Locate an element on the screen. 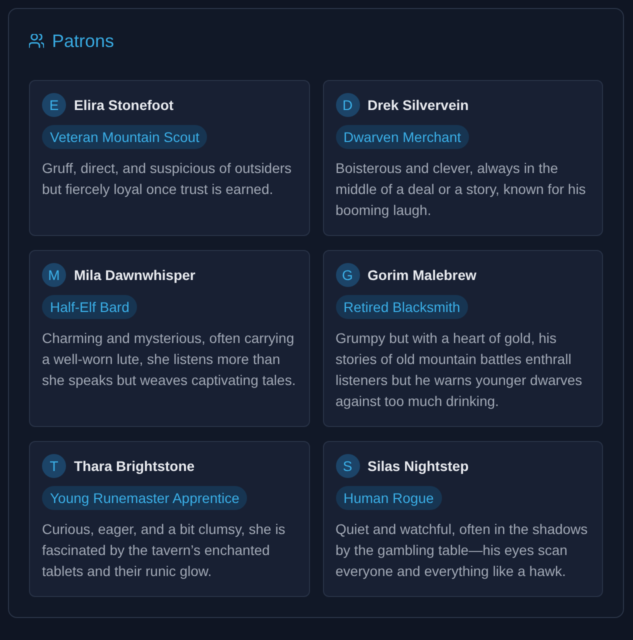 This screenshot has height=640, width=633. patron-name: Elira Stonefoot is located at coordinates (124, 105).